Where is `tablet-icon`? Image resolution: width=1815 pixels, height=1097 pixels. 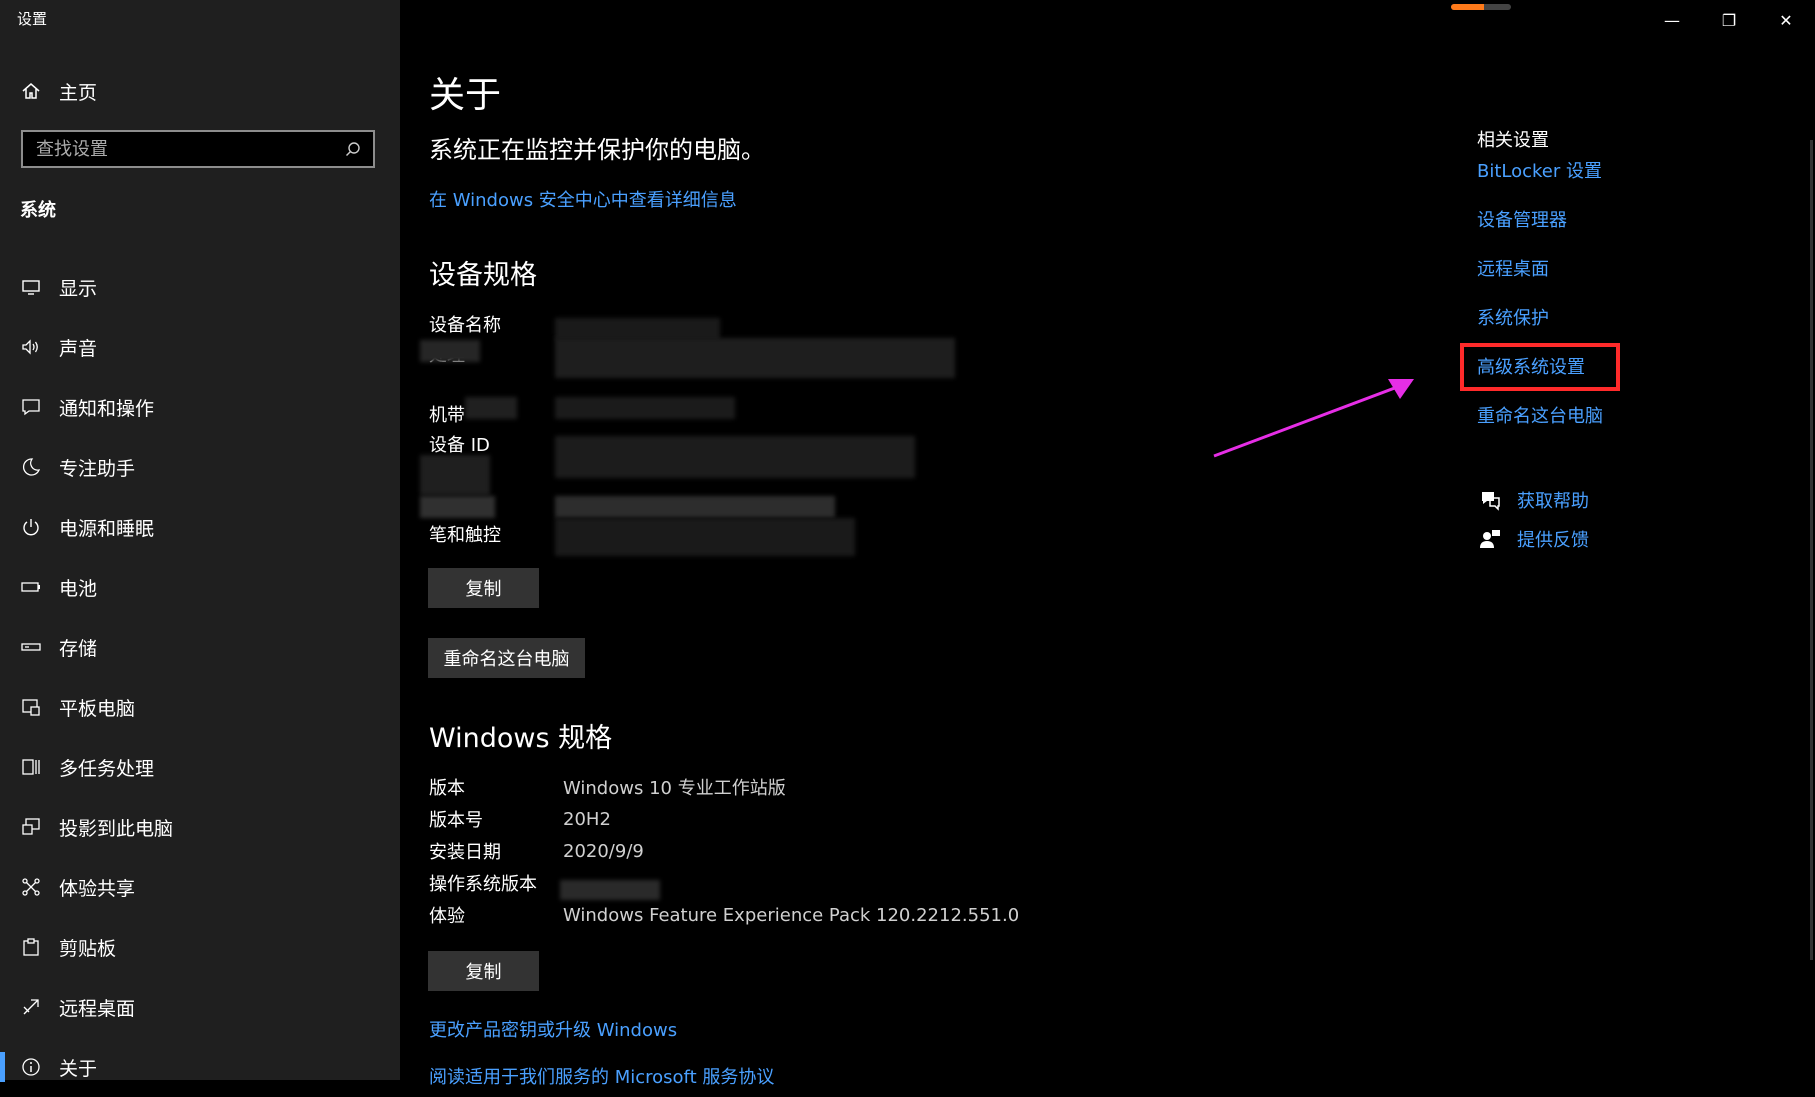 tablet-icon is located at coordinates (31, 707).